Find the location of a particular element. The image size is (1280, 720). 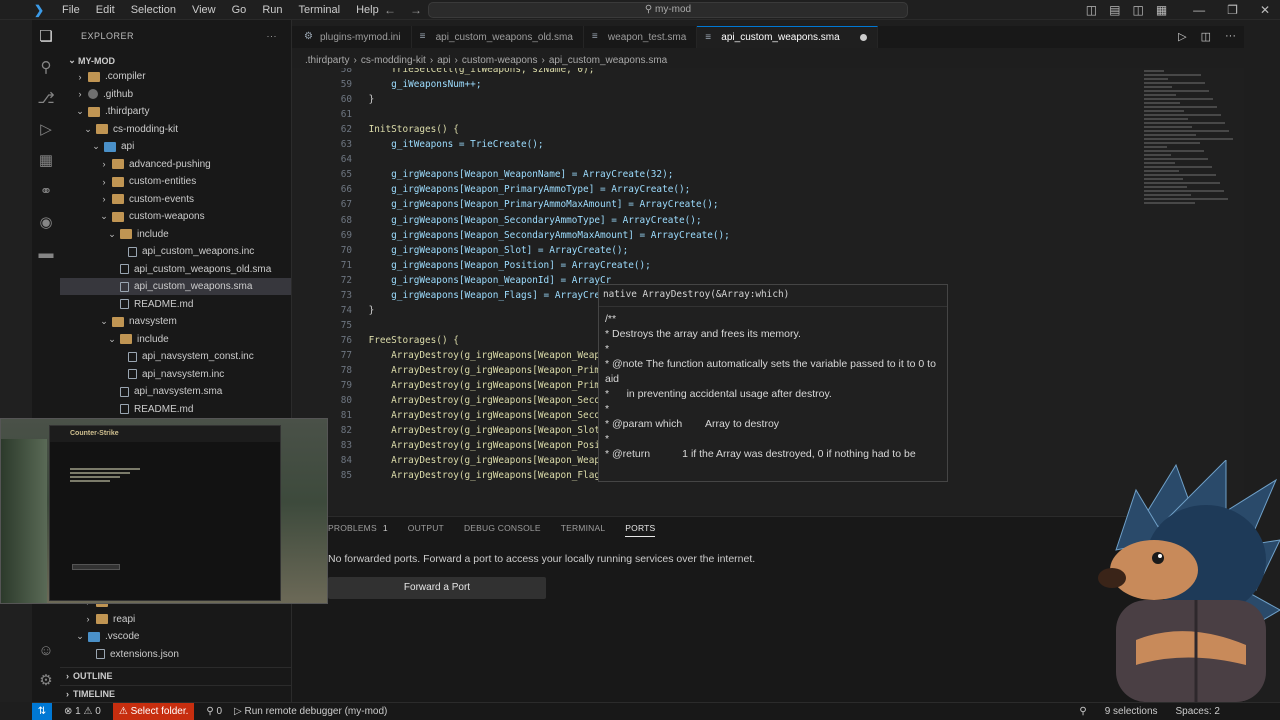

hedgehog-mascot-image is located at coordinates (1189, 581).